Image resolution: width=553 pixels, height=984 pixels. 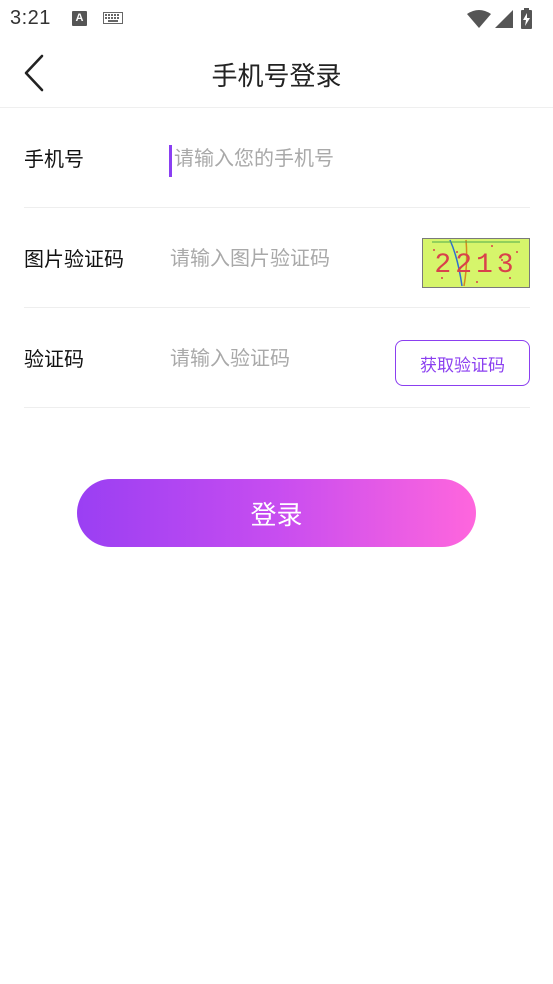 What do you see at coordinates (54, 159) in the screenshot?
I see `phone-label: 手机号` at bounding box center [54, 159].